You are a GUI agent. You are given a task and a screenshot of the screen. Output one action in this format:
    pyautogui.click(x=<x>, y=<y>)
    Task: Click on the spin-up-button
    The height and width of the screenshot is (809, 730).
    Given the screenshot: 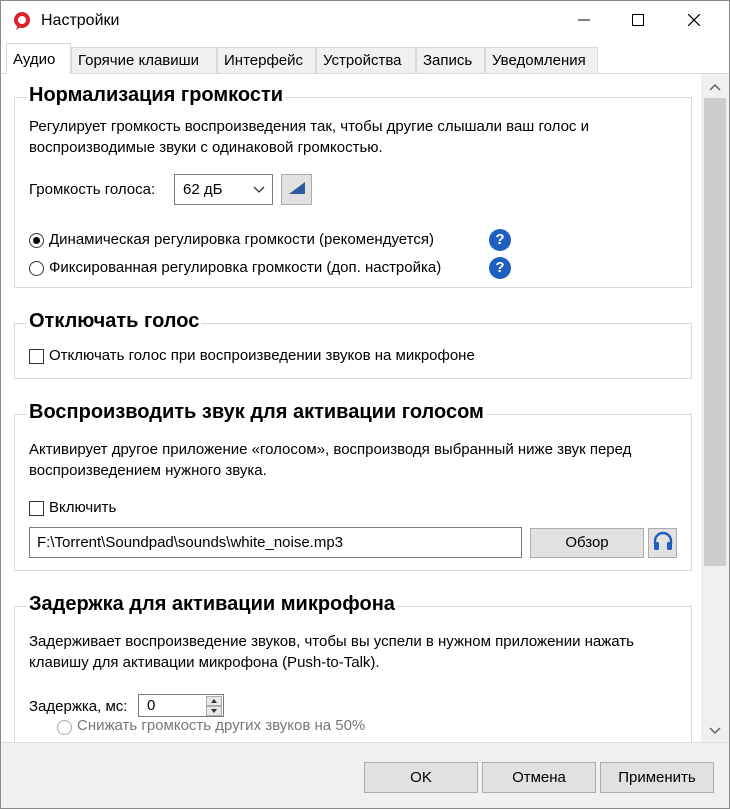 What is the action you would take?
    pyautogui.click(x=214, y=701)
    